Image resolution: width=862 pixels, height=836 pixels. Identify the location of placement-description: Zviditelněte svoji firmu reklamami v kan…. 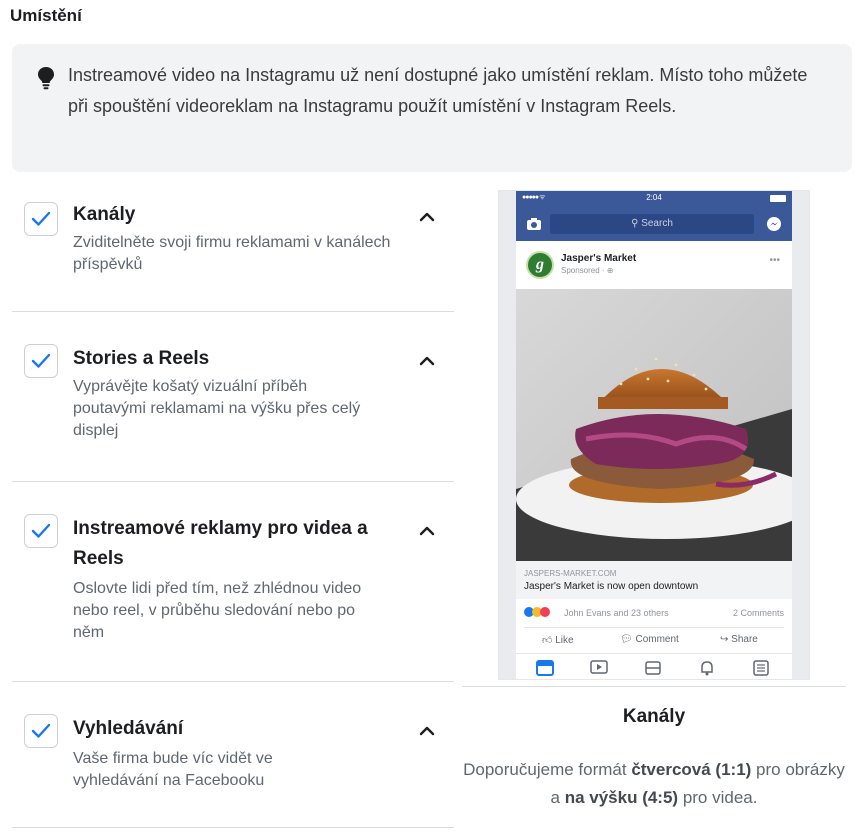
(232, 253).